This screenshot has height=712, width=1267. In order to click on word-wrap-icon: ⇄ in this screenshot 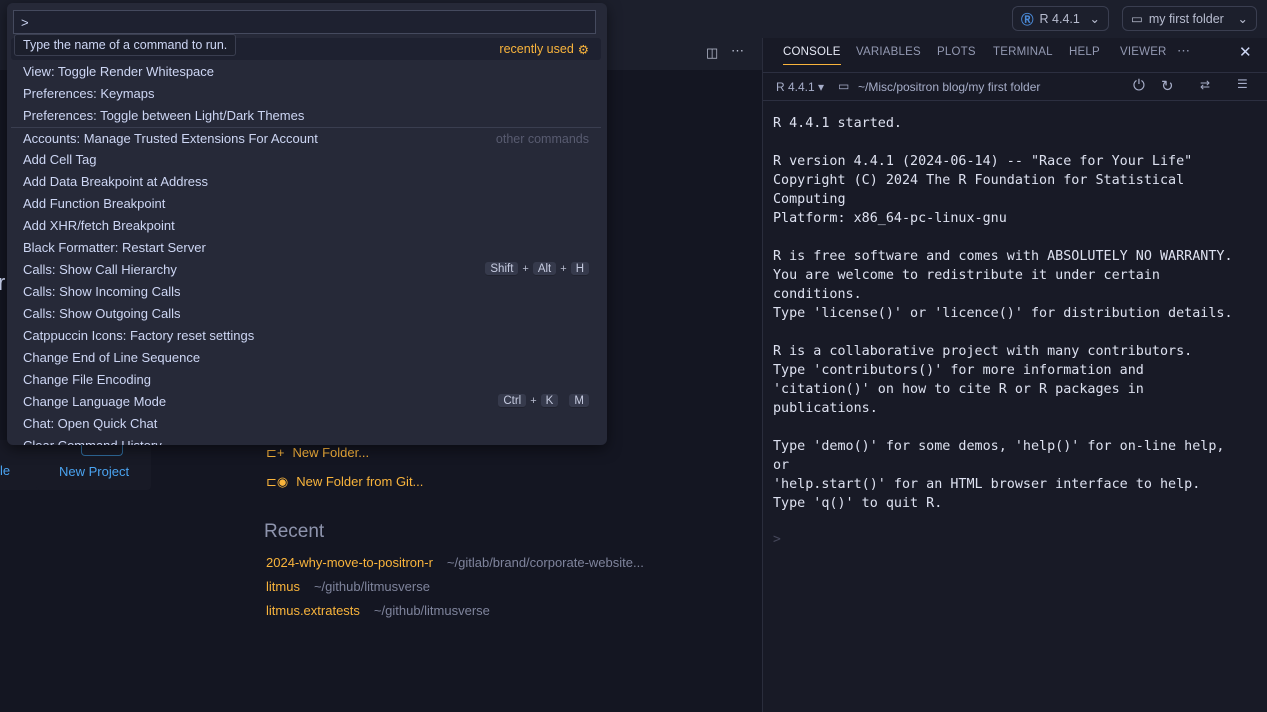, I will do `click(1205, 85)`.